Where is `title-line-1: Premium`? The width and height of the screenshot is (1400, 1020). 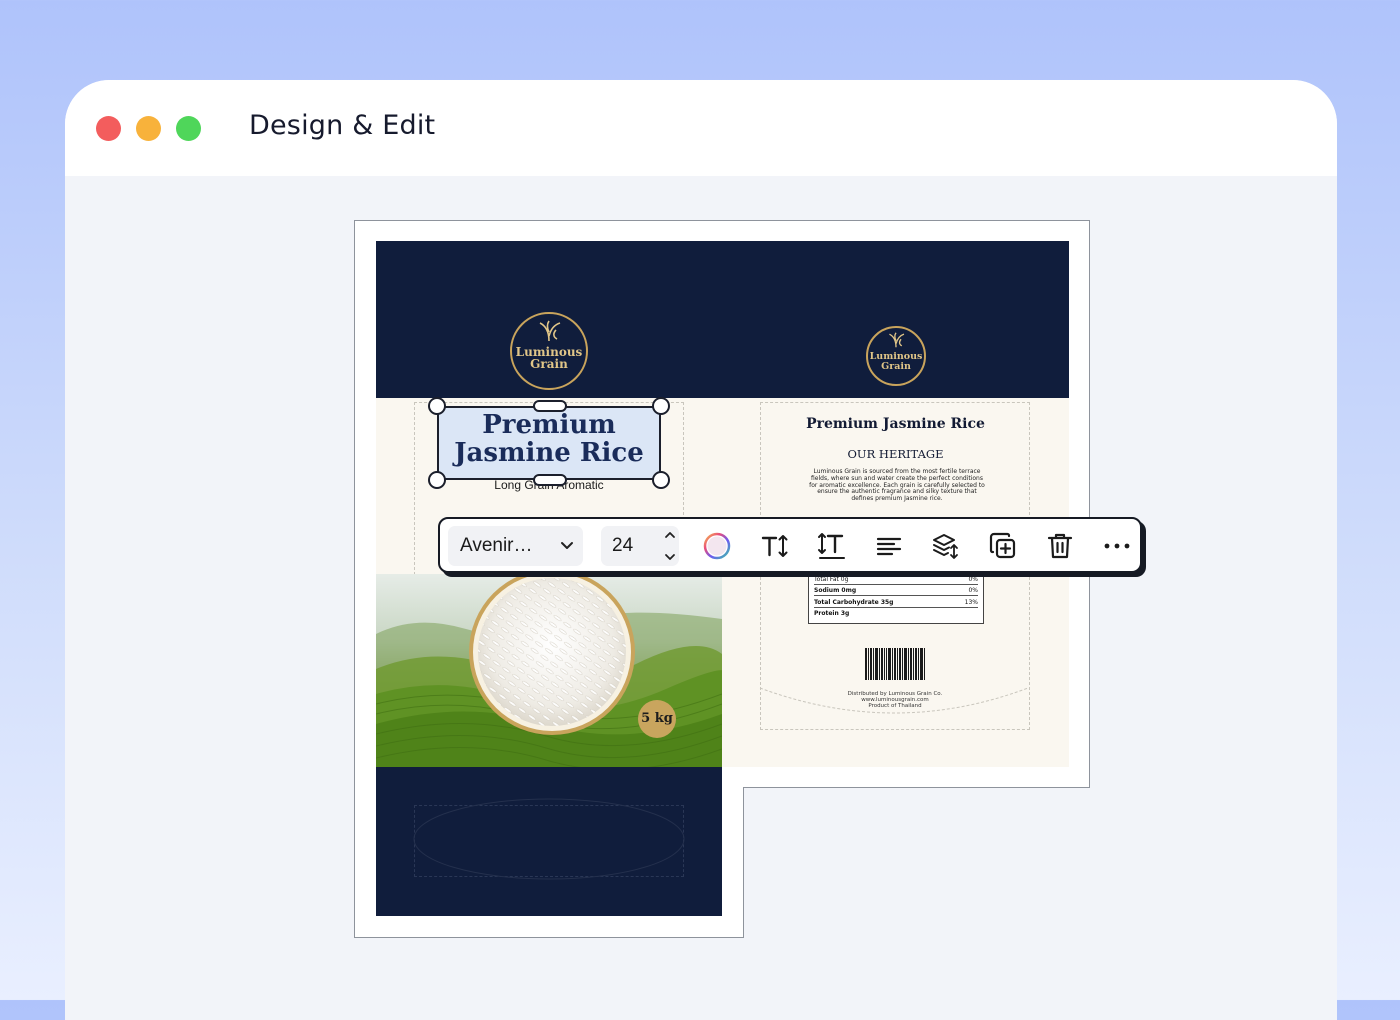
title-line-1: Premium is located at coordinates (549, 425).